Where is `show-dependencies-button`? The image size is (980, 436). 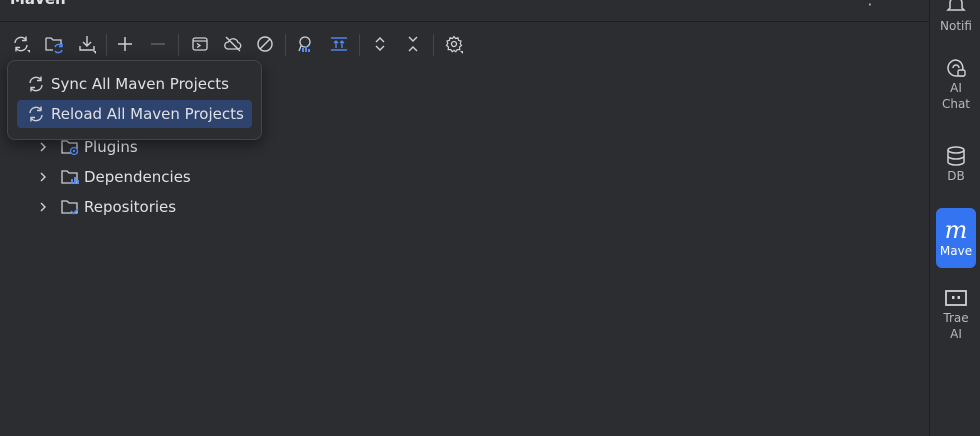 show-dependencies-button is located at coordinates (305, 44).